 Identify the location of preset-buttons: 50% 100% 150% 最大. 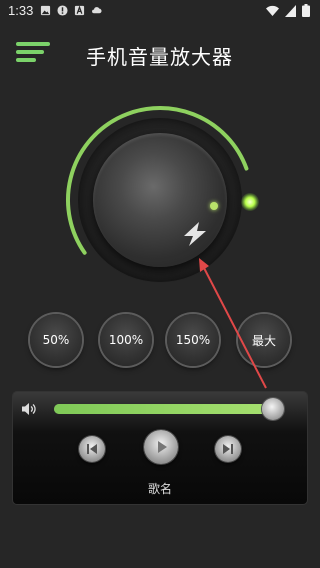
(161, 342).